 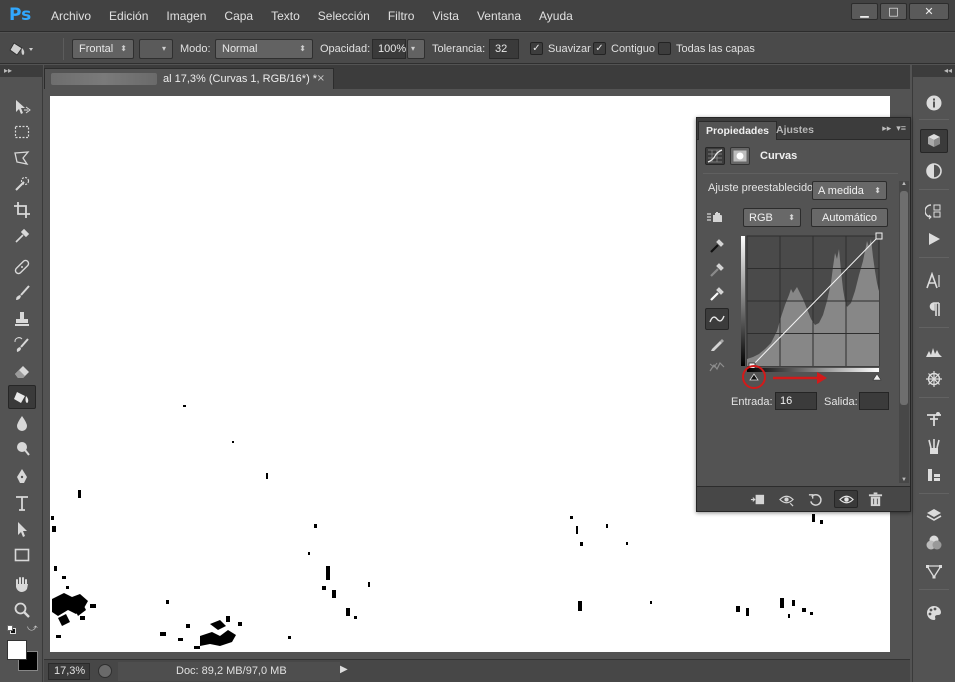 I want to click on all-layers-checkbox: Todas las capas, so click(x=706, y=48).